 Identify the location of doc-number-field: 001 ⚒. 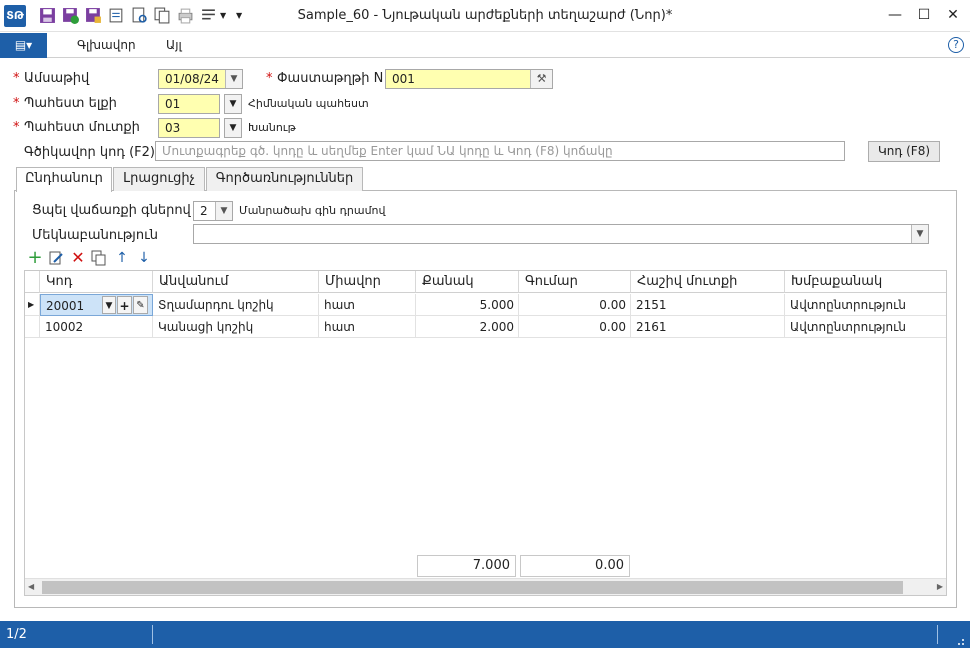
(469, 79).